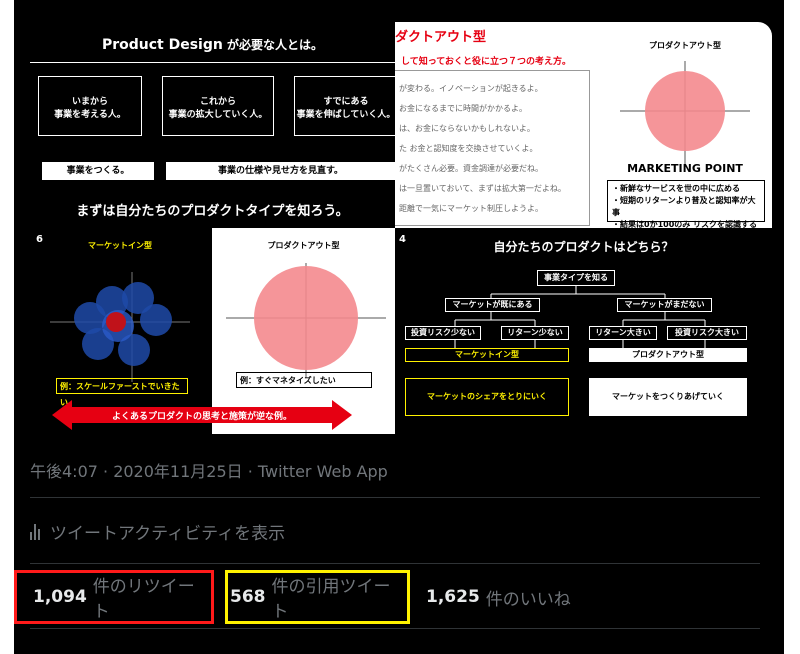 The height and width of the screenshot is (654, 800). What do you see at coordinates (212, 211) in the screenshot?
I see `q1-footer: まずは自分たちのプロダクトタイプを知ろう。` at bounding box center [212, 211].